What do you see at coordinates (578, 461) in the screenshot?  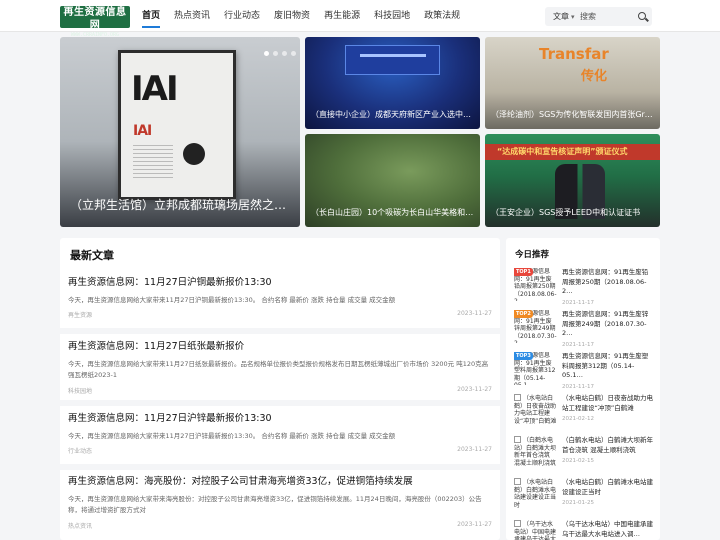 I see `recommend-date: 2021-02-15` at bounding box center [578, 461].